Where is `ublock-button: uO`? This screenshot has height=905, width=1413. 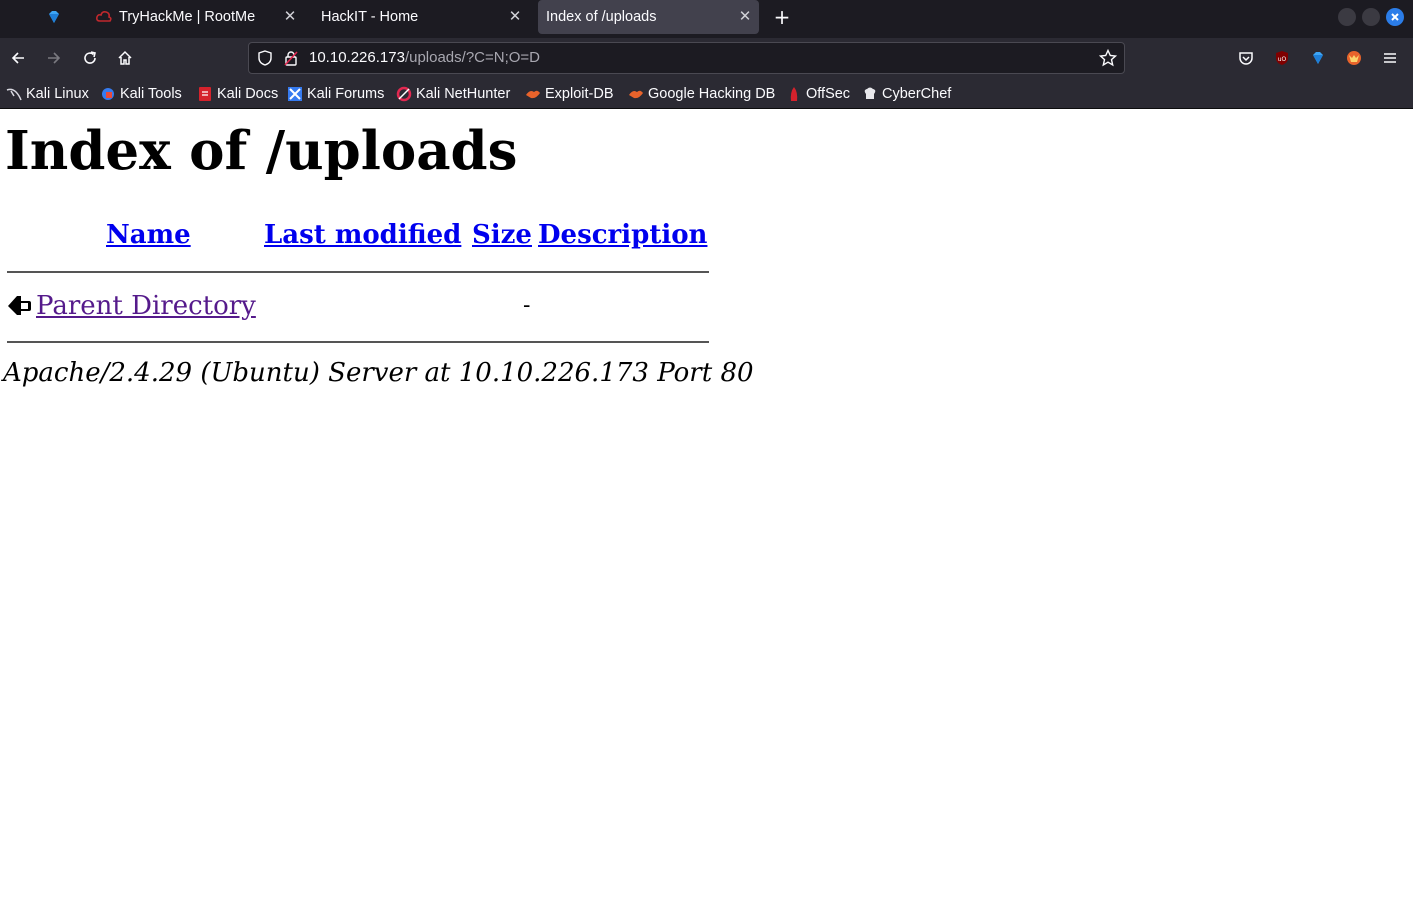 ublock-button: uO is located at coordinates (1282, 58).